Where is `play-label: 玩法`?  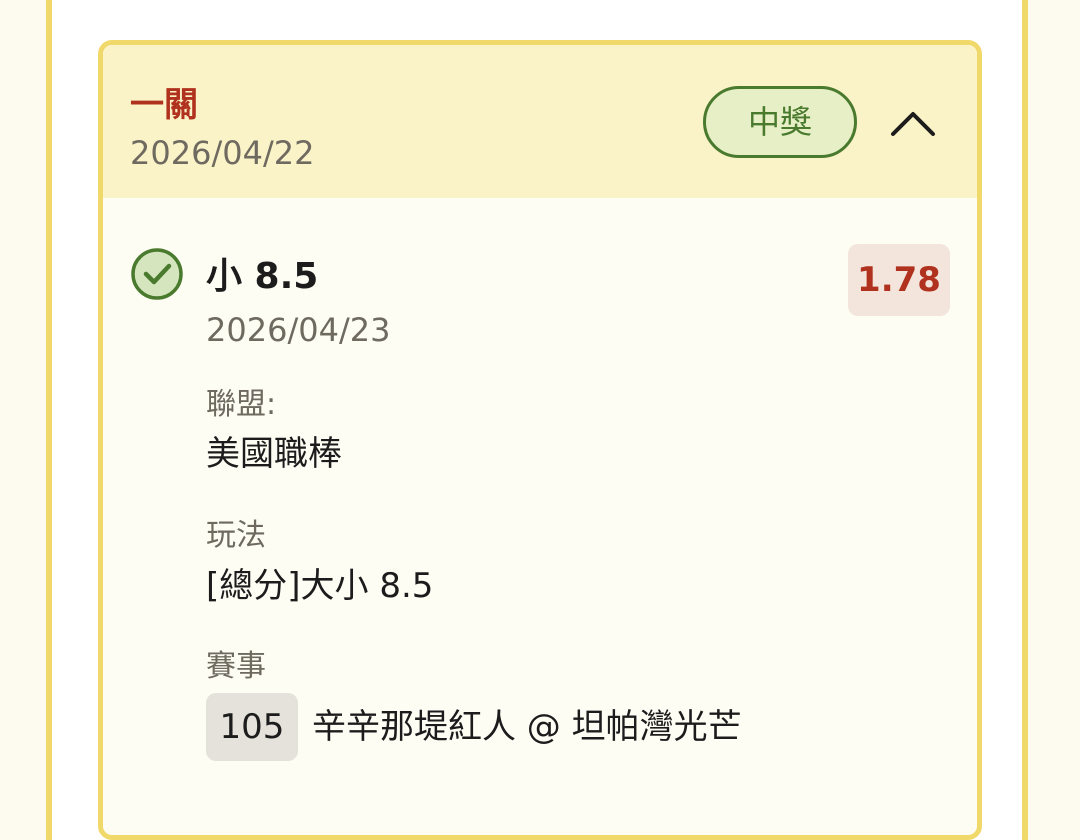 play-label: 玩法 is located at coordinates (236, 535).